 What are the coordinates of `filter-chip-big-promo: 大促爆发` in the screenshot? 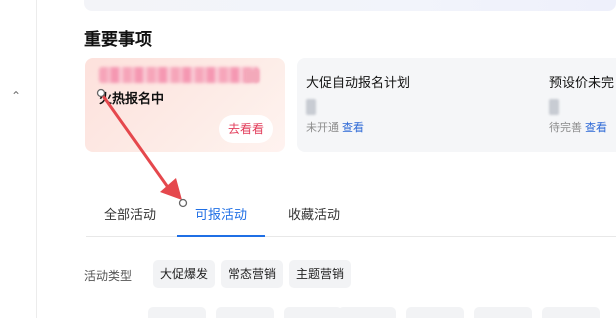 It's located at (184, 274).